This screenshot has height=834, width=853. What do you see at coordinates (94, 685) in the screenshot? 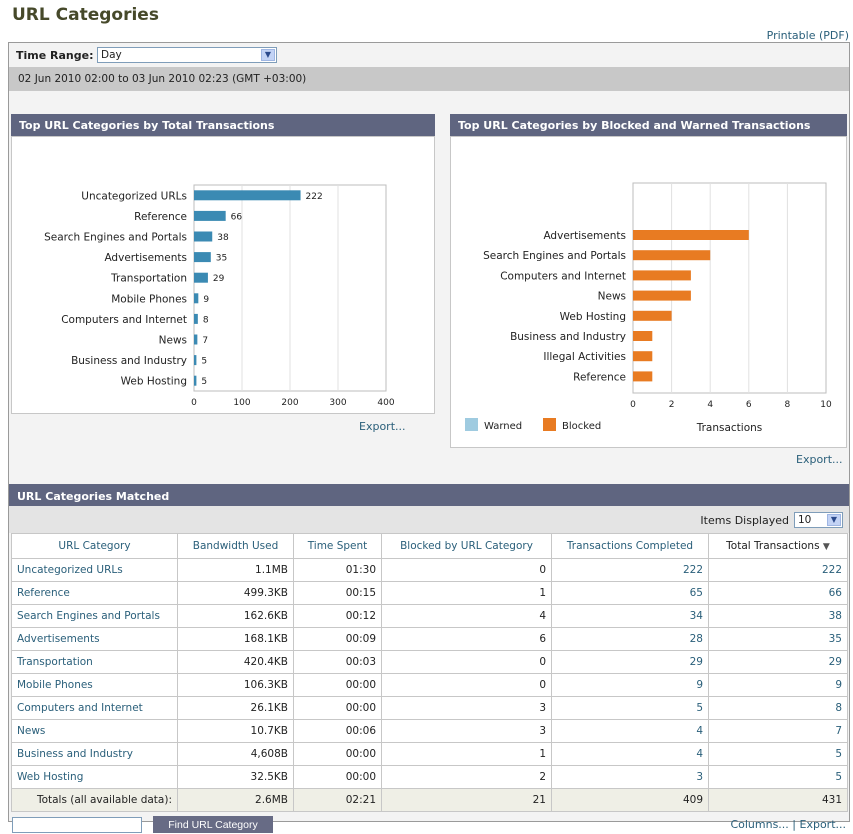
I see `category-link: Mobile Phones` at bounding box center [94, 685].